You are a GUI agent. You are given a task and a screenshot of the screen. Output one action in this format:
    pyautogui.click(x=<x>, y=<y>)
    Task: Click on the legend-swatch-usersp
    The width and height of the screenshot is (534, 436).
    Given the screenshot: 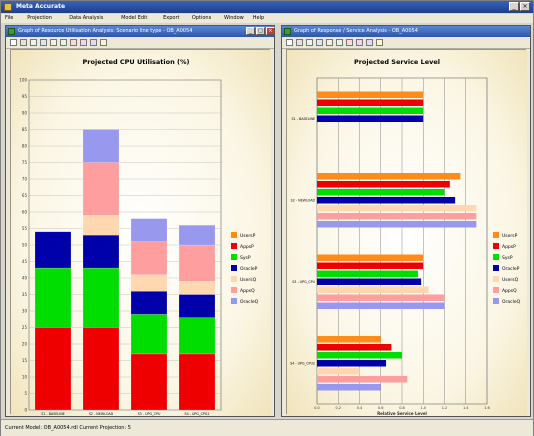 What is the action you would take?
    pyautogui.click(x=234, y=235)
    